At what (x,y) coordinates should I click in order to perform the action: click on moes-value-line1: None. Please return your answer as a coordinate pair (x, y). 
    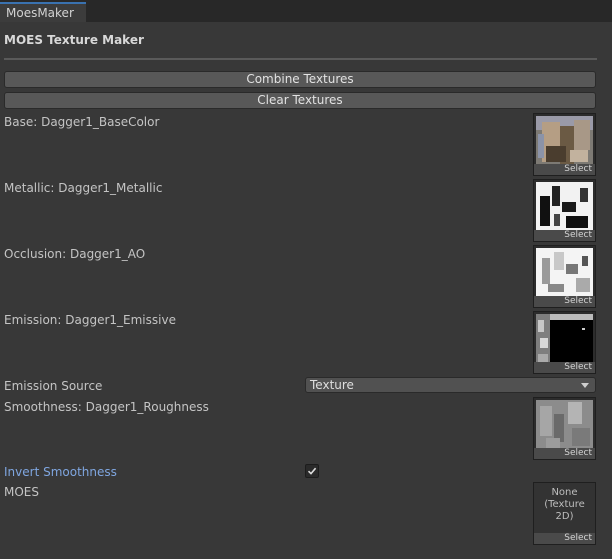
    Looking at the image, I should click on (564, 492).